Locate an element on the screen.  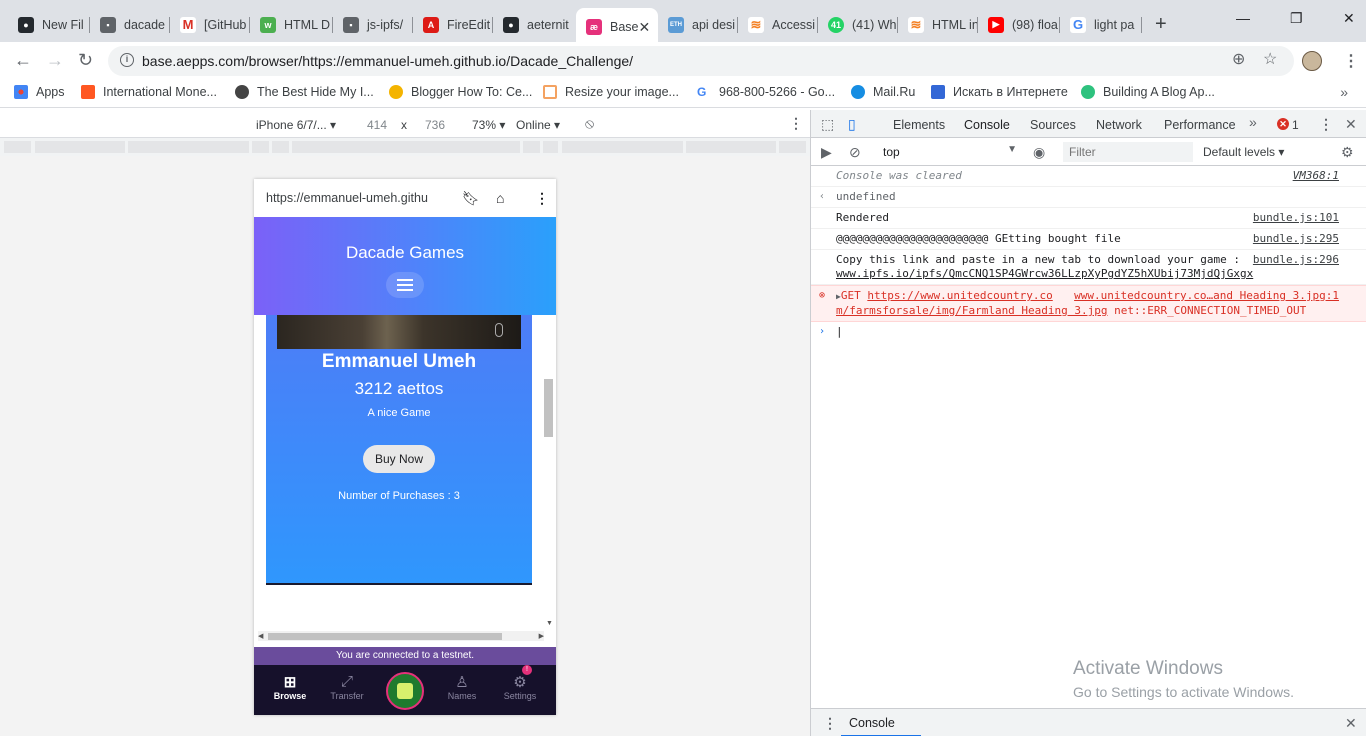
source-link: bundle.js:101 is located at coordinates (1296, 218).